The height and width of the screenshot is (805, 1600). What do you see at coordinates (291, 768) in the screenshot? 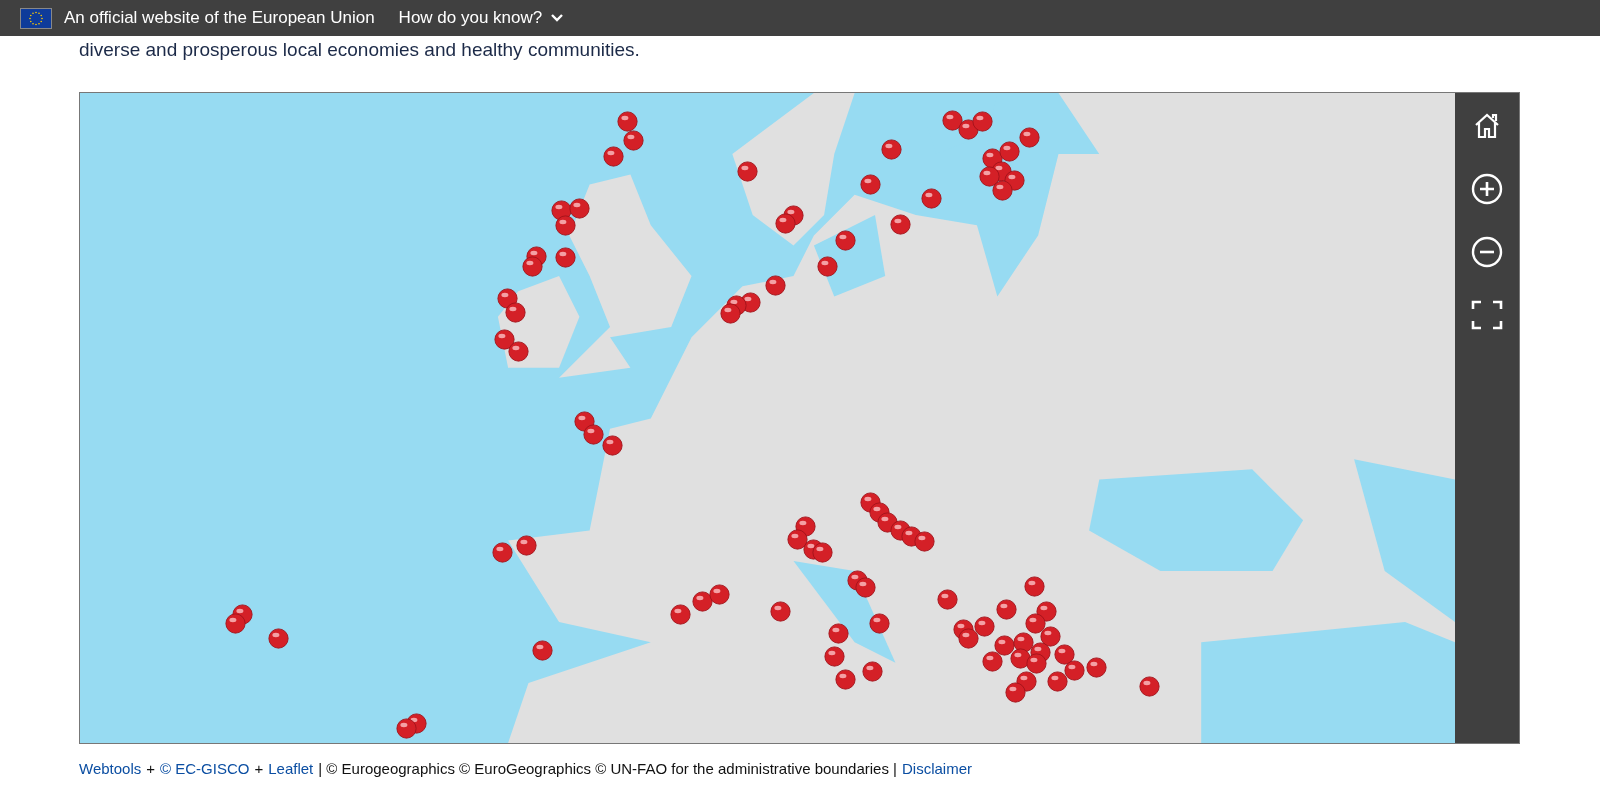
I see `attribution-link: Leaflet` at bounding box center [291, 768].